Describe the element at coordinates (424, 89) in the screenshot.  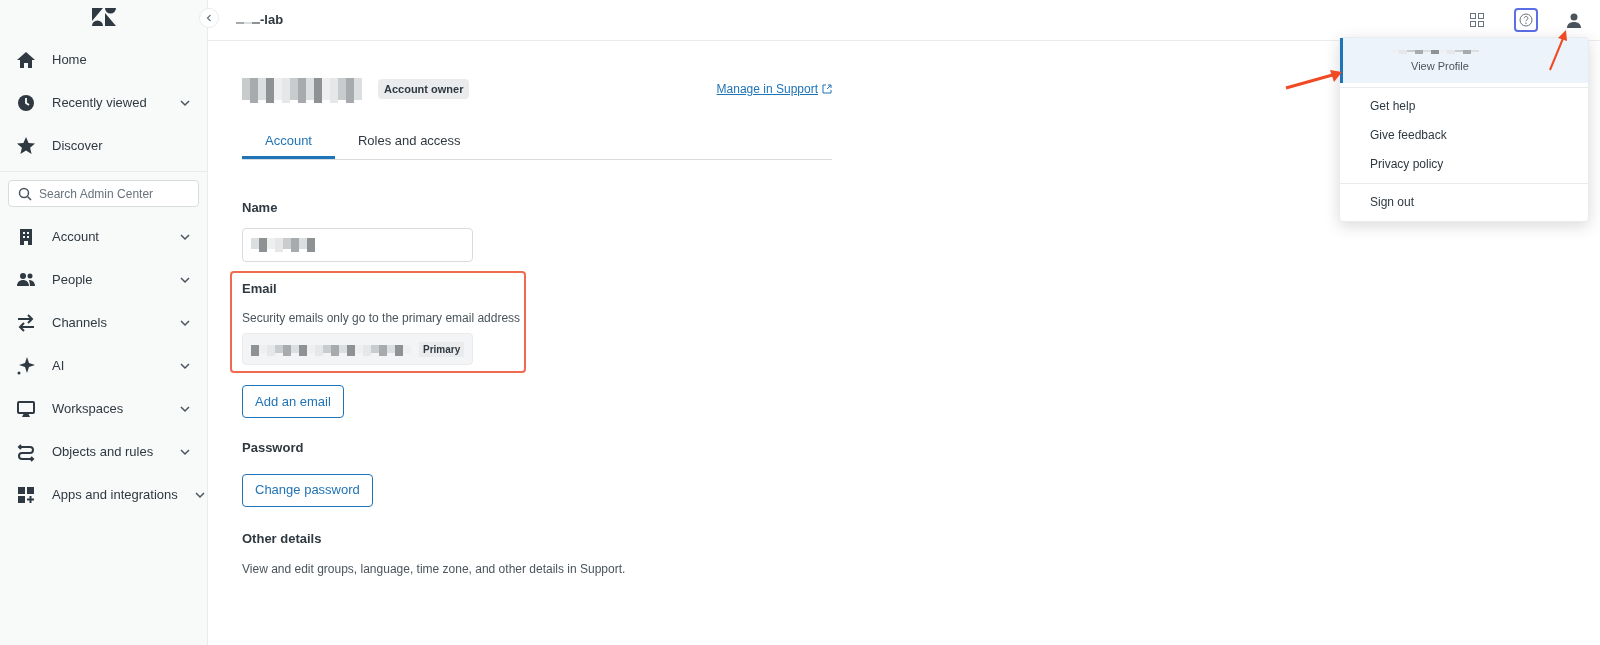
I see `role-badge: Account owner` at that location.